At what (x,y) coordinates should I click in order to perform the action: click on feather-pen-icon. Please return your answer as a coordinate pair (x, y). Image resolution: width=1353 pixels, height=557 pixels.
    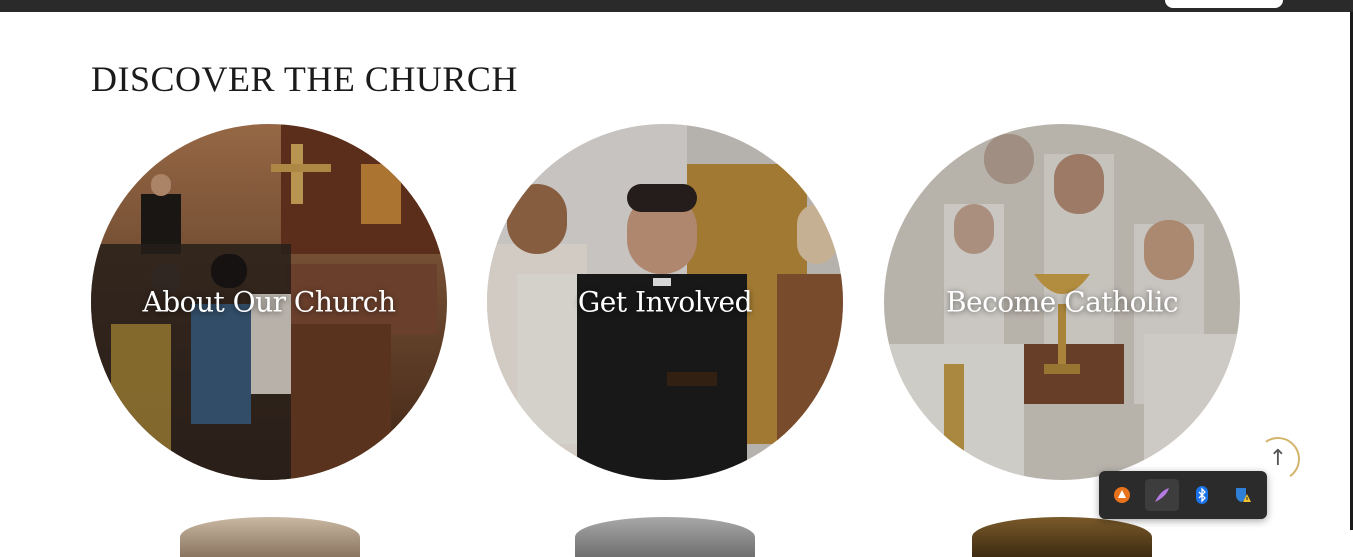
    Looking at the image, I should click on (1162, 495).